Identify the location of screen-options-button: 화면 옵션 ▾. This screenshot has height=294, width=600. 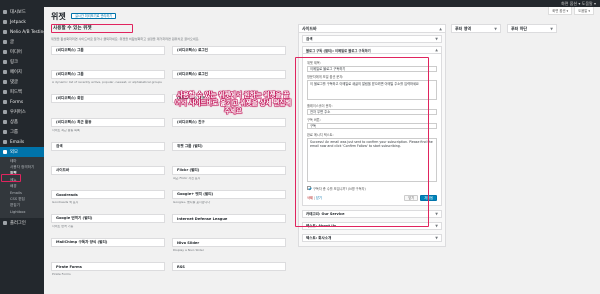
(560, 11).